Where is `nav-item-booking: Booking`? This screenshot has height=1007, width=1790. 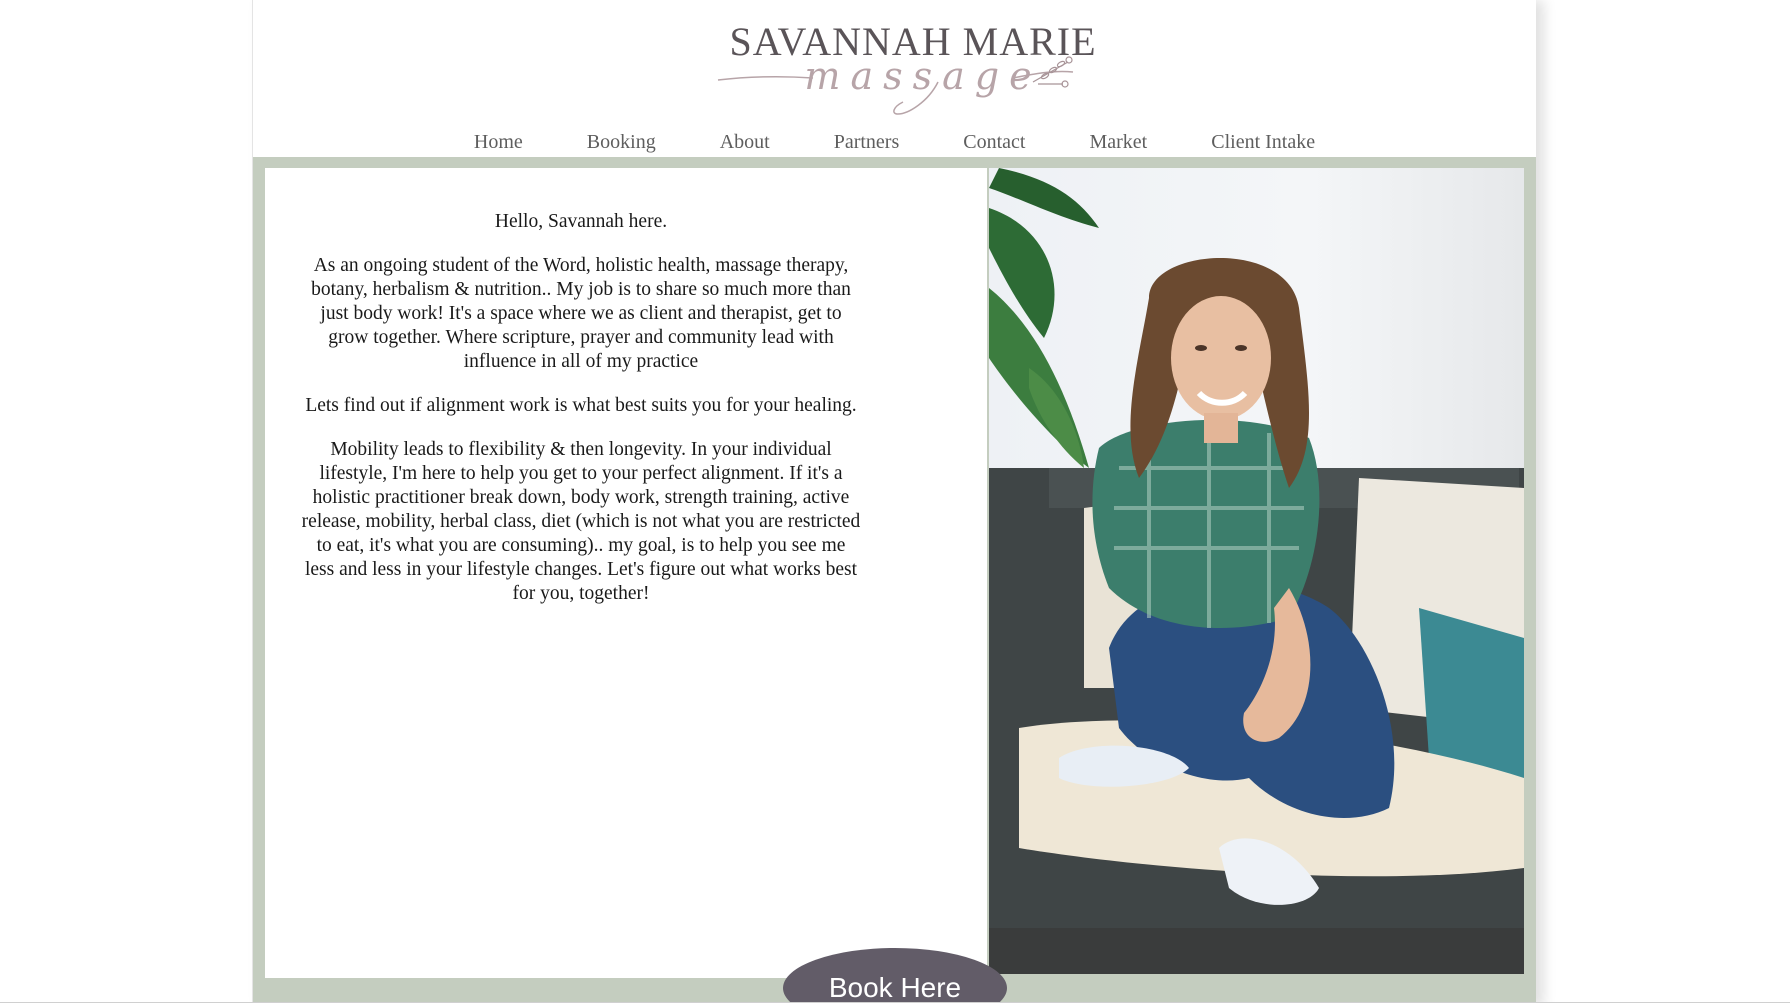
nav-item-booking: Booking is located at coordinates (621, 142).